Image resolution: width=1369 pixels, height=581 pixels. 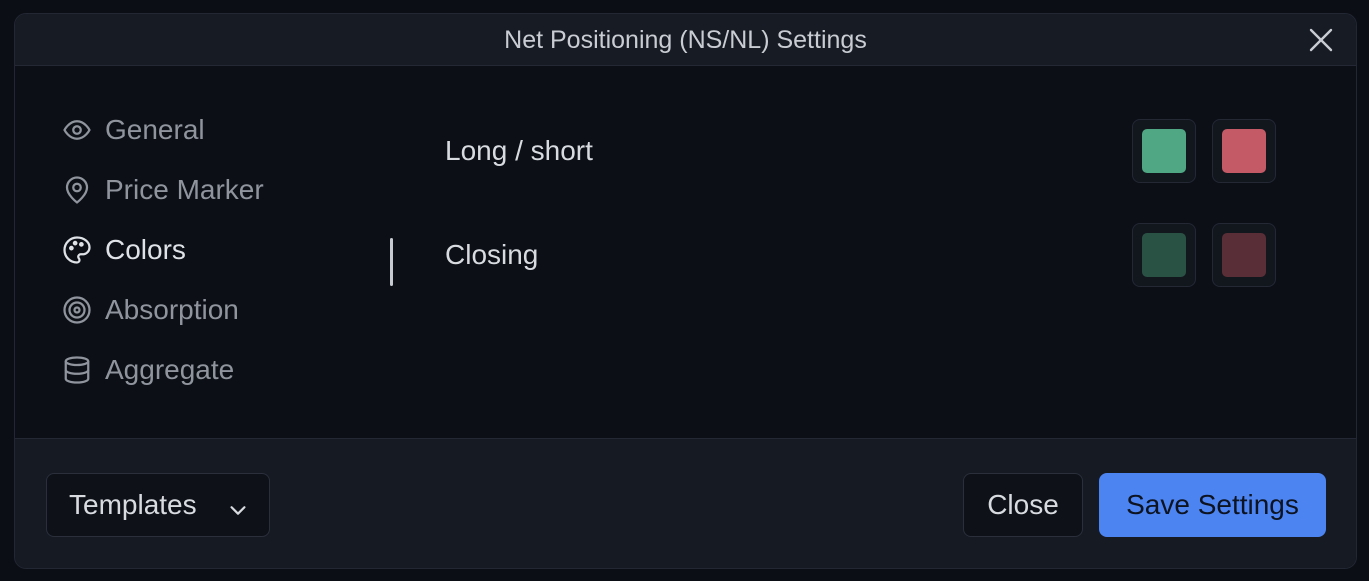 I want to click on short-color-picker, so click(x=1244, y=151).